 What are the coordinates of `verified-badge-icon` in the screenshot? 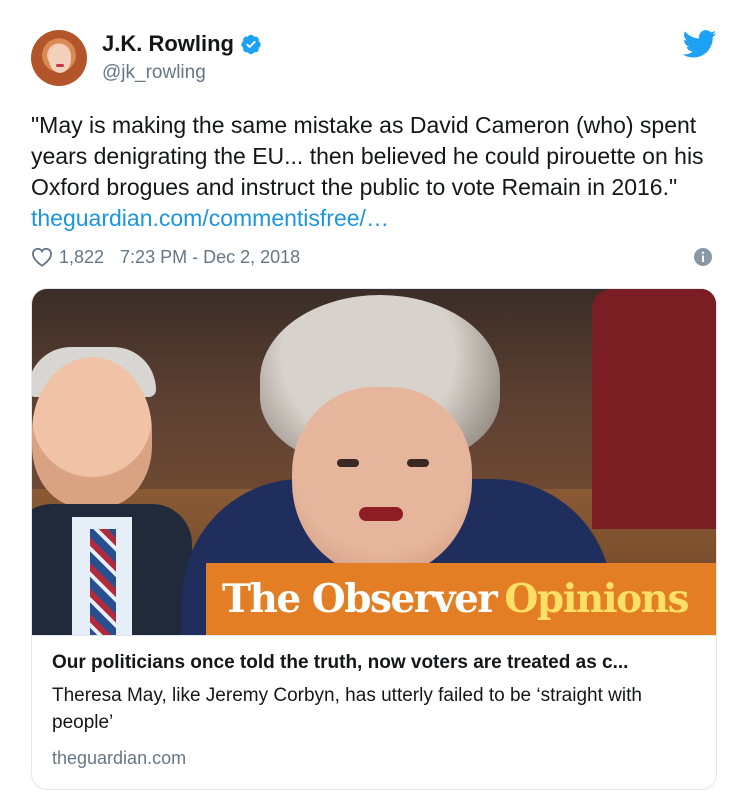 It's located at (251, 44).